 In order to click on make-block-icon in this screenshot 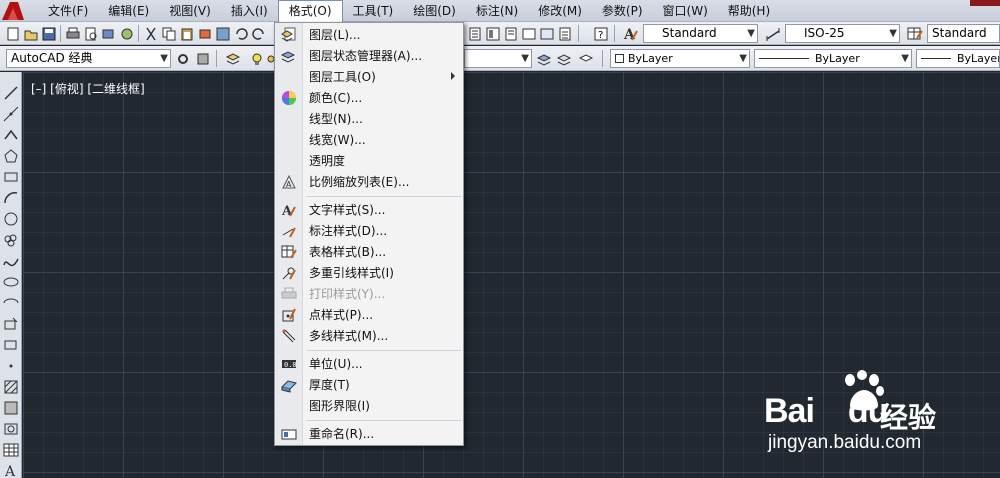, I will do `click(11, 345)`.